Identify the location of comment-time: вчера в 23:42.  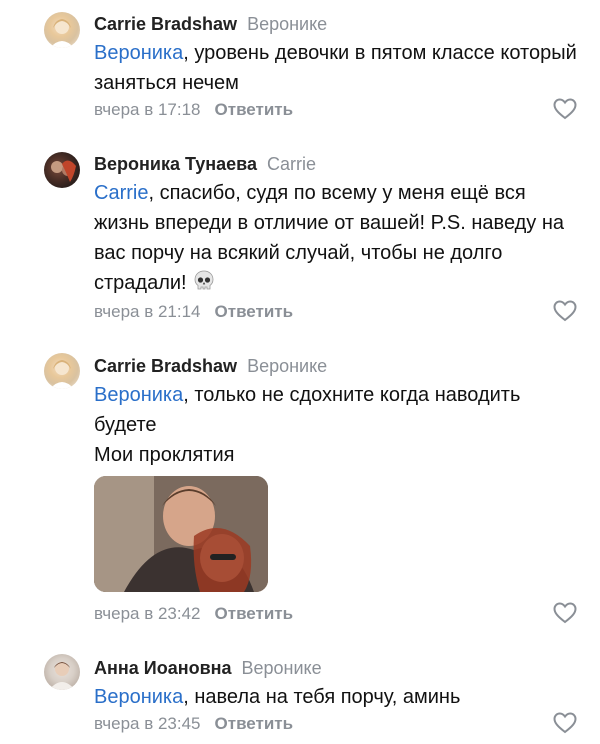
(147, 613).